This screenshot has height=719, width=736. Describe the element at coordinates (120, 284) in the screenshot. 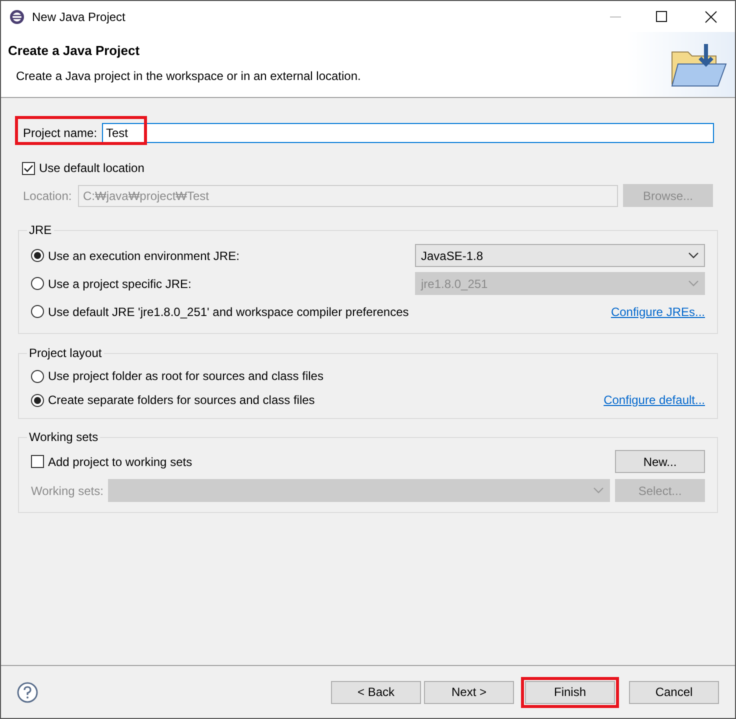

I see `radio-label: Use a project specific JRE:` at that location.